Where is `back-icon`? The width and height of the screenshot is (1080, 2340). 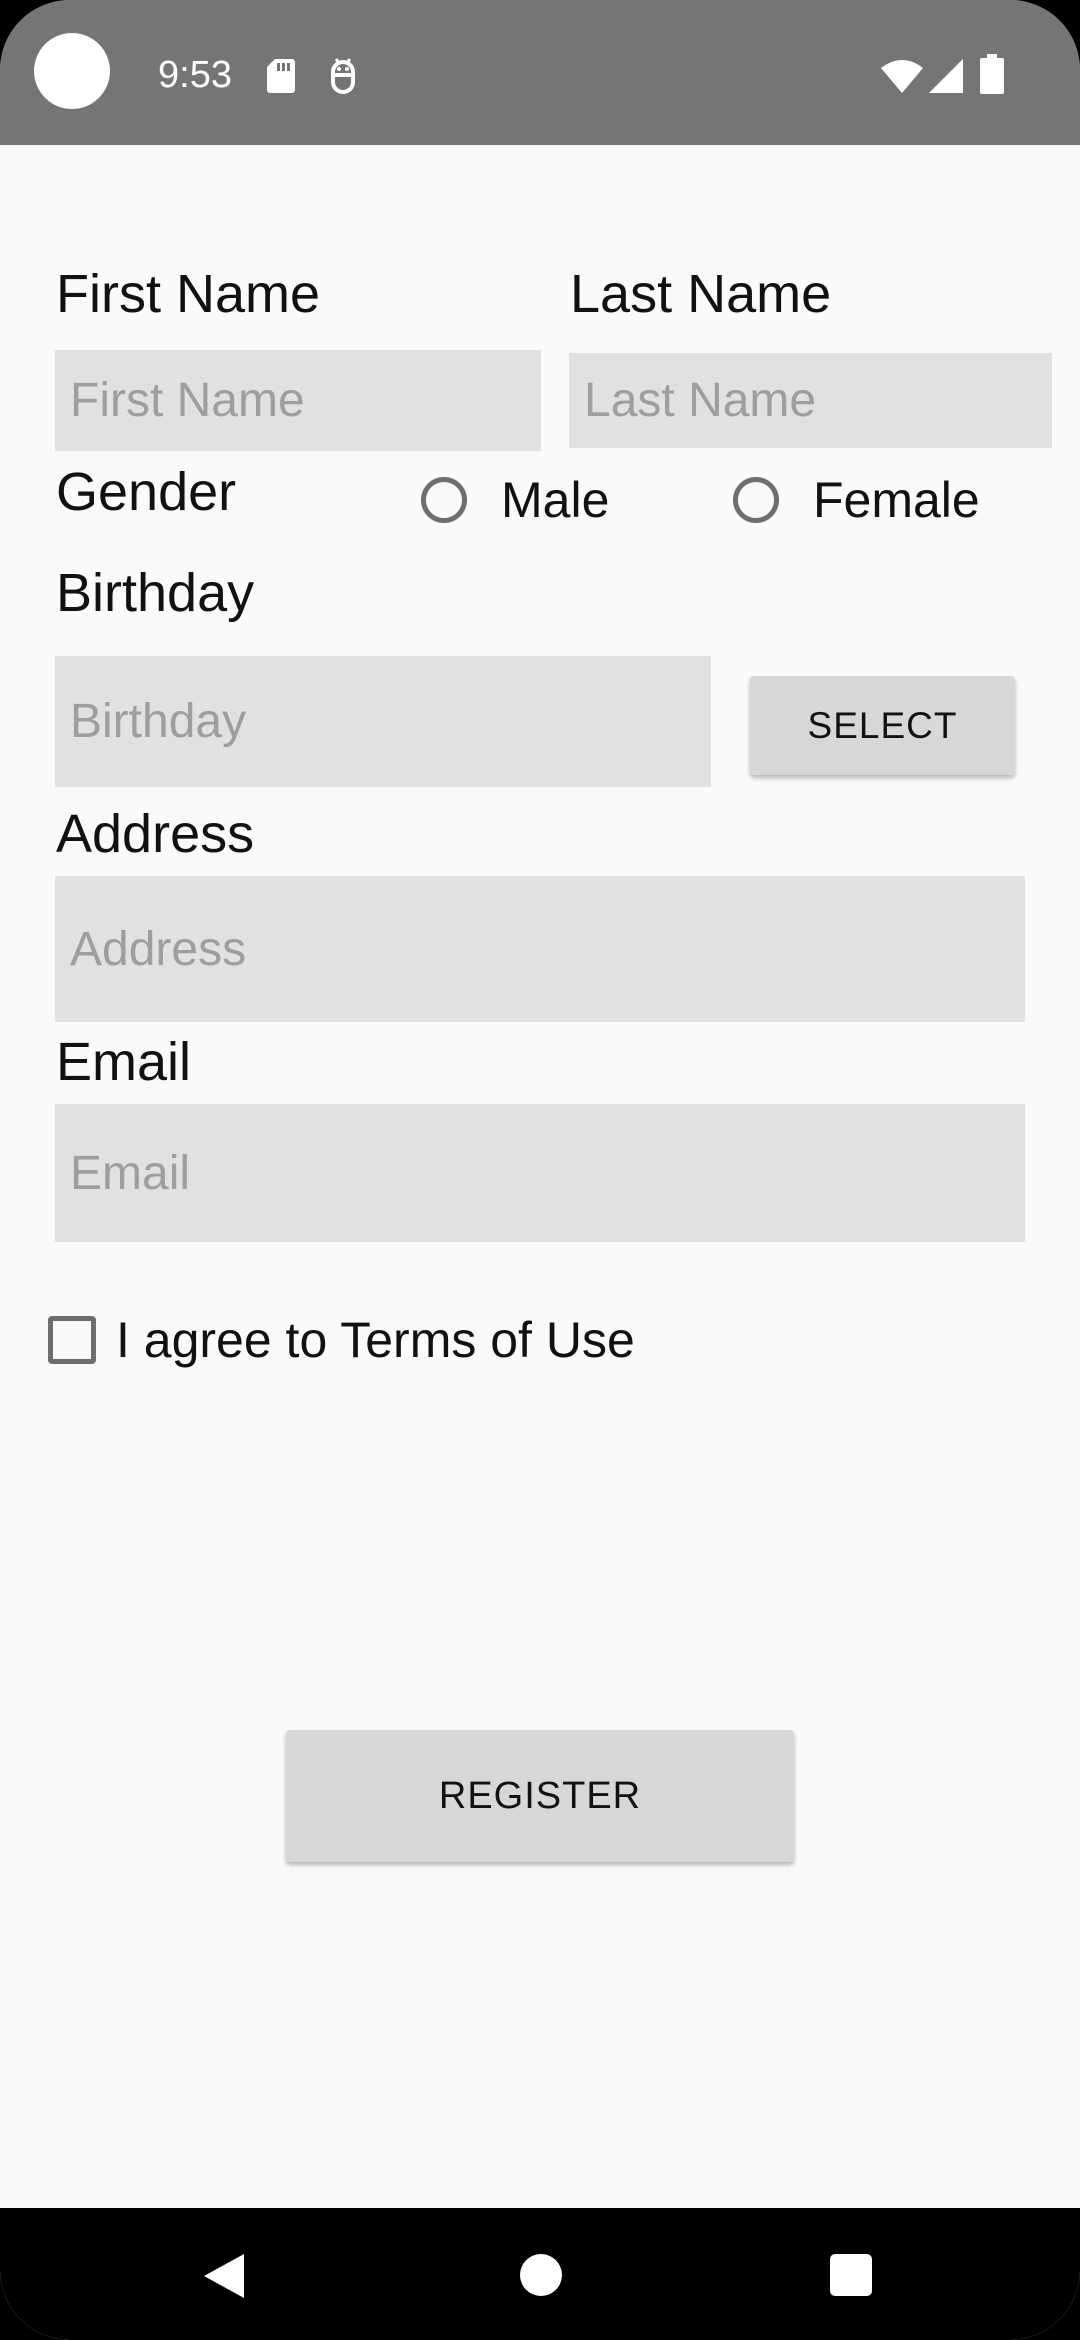
back-icon is located at coordinates (224, 2276).